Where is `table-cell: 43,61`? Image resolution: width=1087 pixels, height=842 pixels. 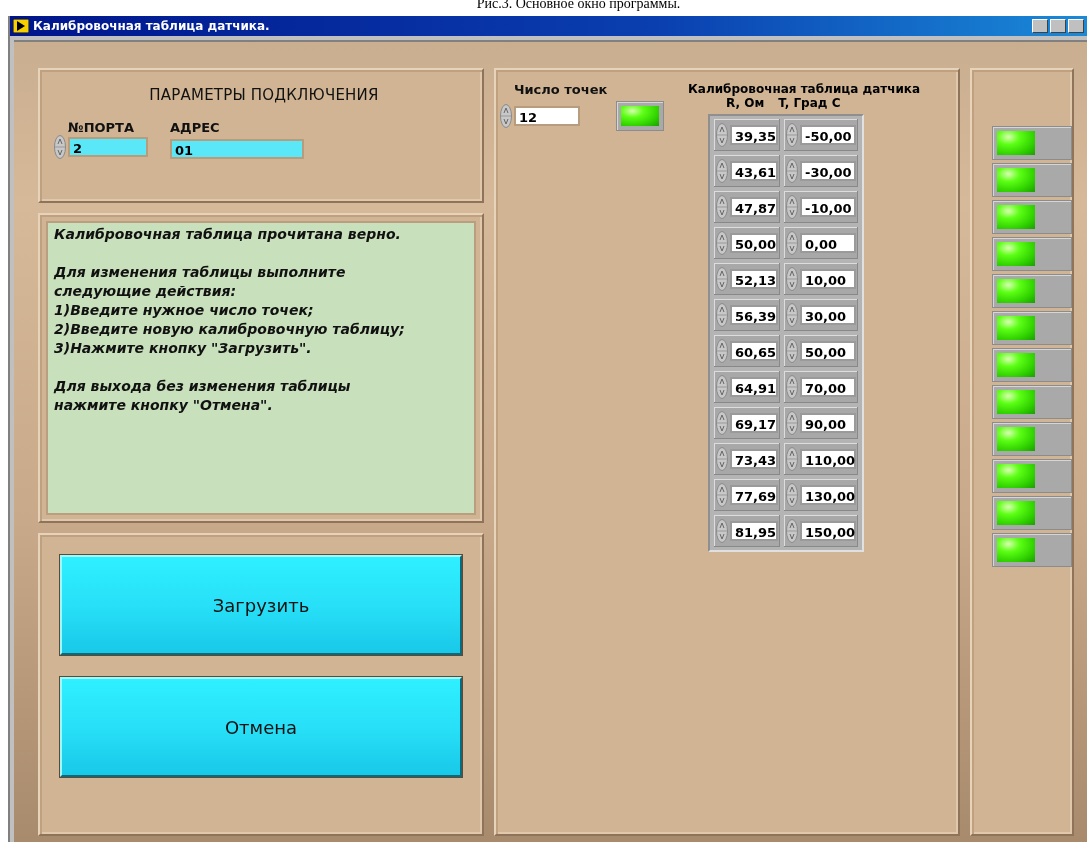
table-cell: 43,61 is located at coordinates (754, 171).